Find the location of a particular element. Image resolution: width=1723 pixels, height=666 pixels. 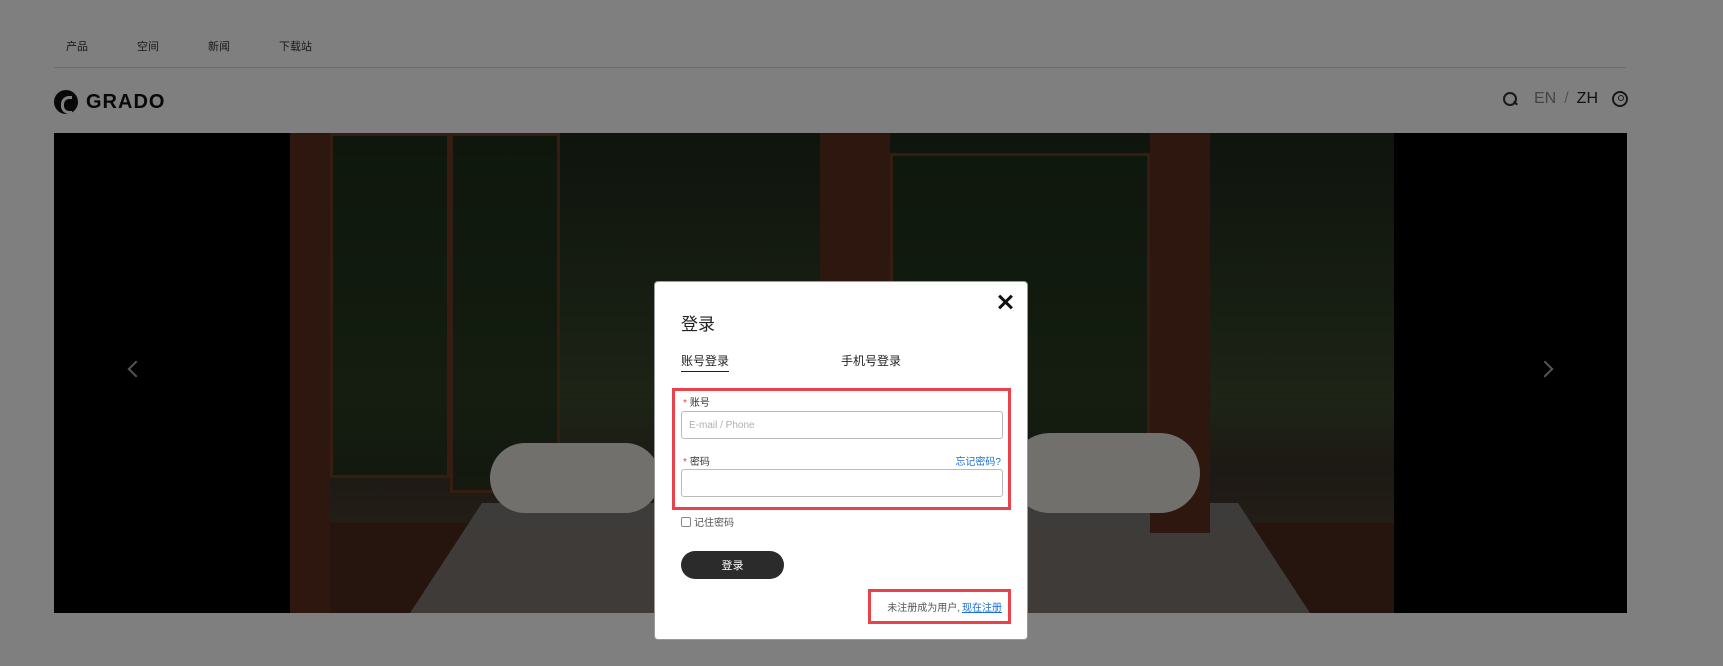

register-prompt: 未注册成为用户, is located at coordinates (923, 608).